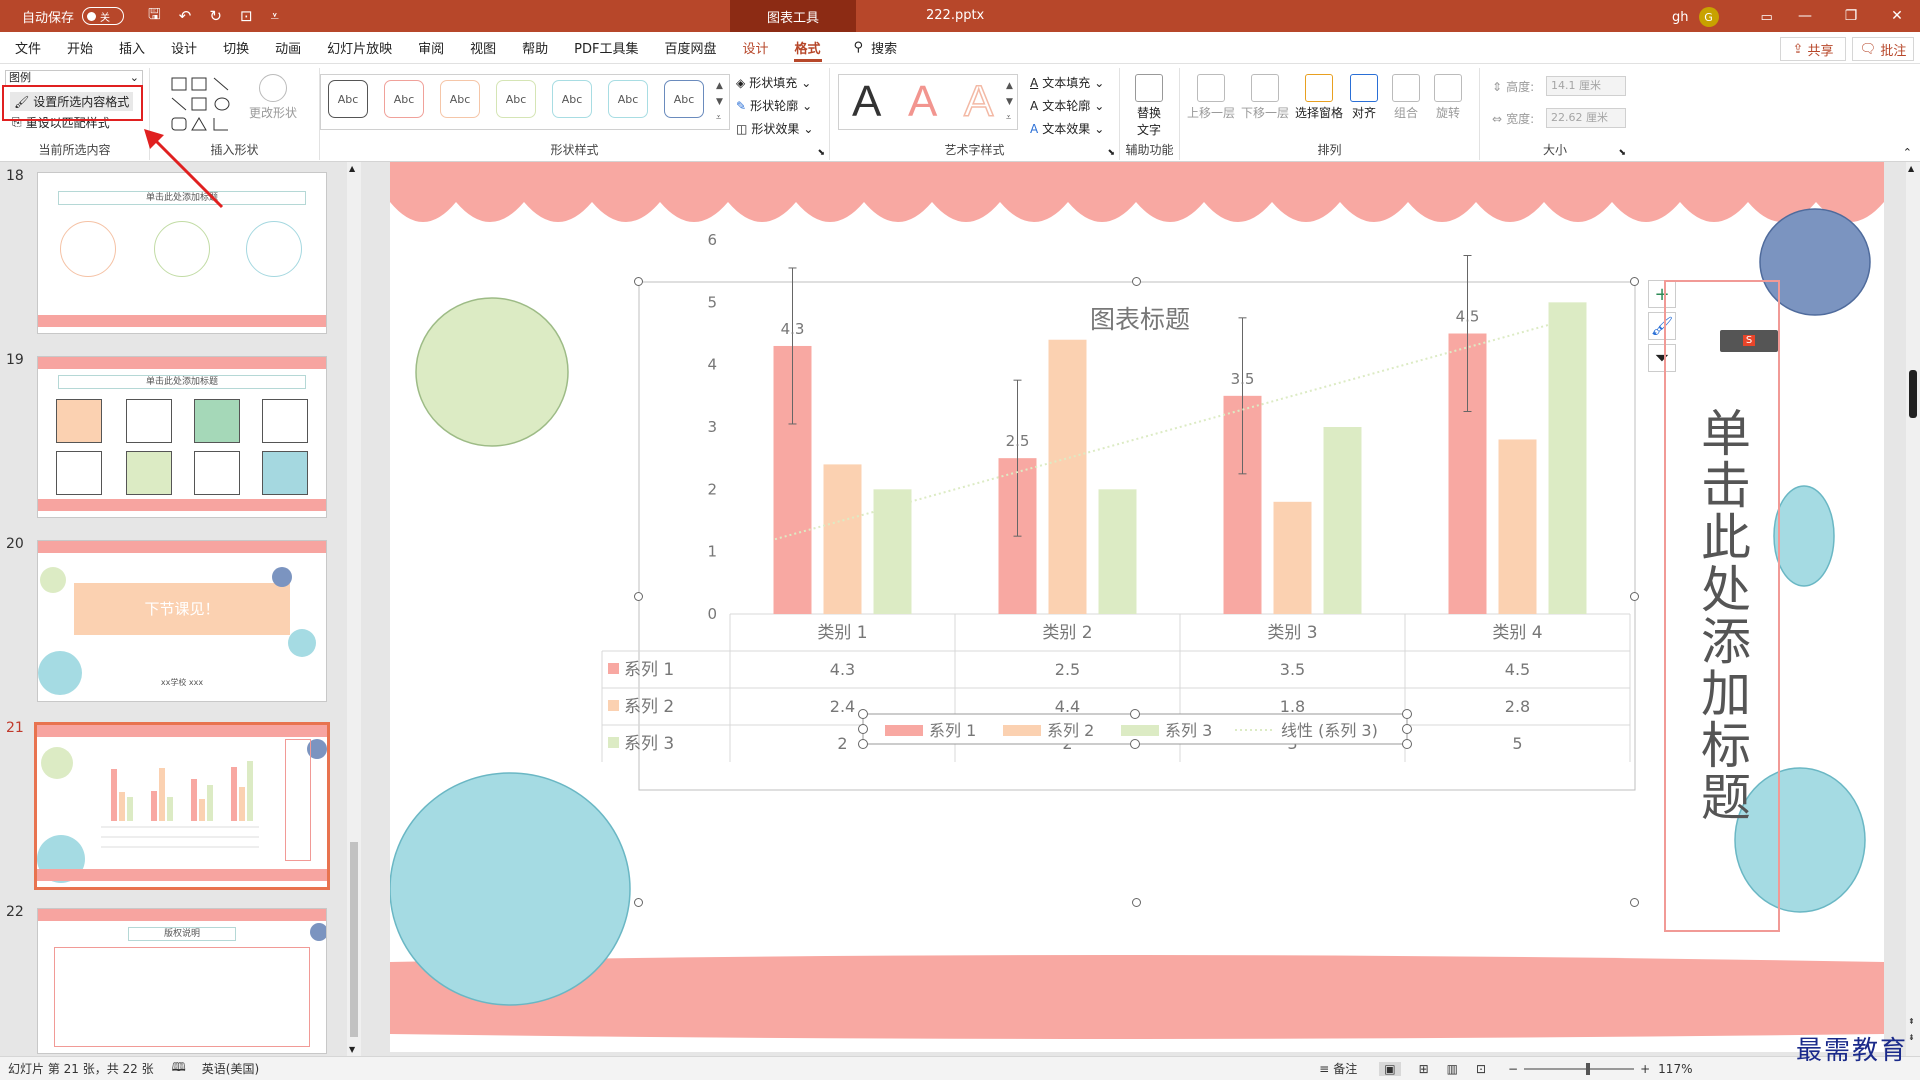 The width and height of the screenshot is (1920, 1080). What do you see at coordinates (842, 706) in the screenshot?
I see `table-cell: 2.4` at bounding box center [842, 706].